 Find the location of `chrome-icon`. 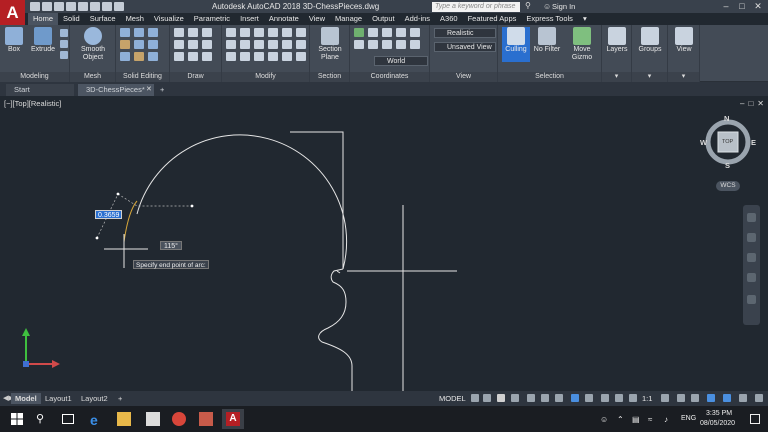

chrome-icon is located at coordinates (179, 419).